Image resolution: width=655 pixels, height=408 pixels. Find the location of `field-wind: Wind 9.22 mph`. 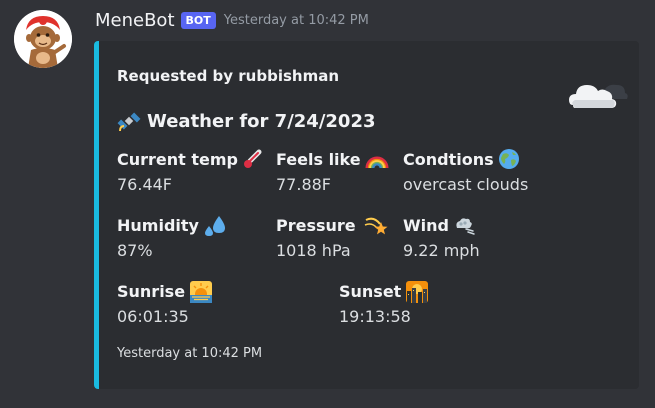

field-wind: Wind 9.22 mph is located at coordinates (441, 237).